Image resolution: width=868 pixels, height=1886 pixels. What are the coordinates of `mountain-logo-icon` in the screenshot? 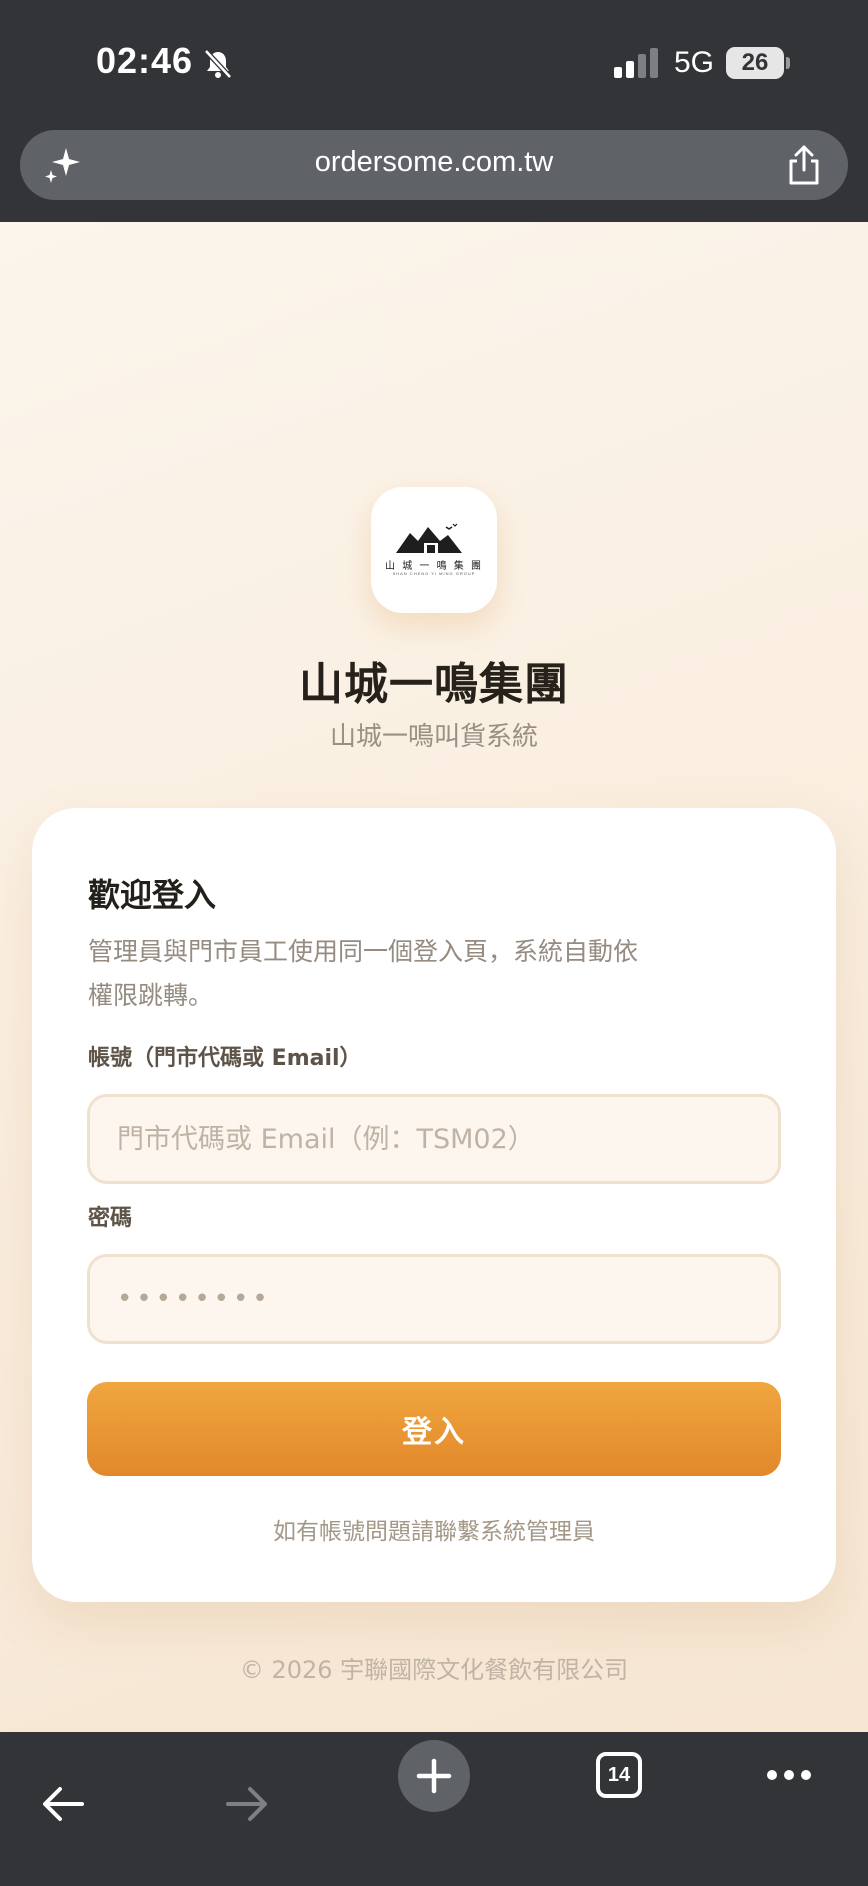 It's located at (429, 538).